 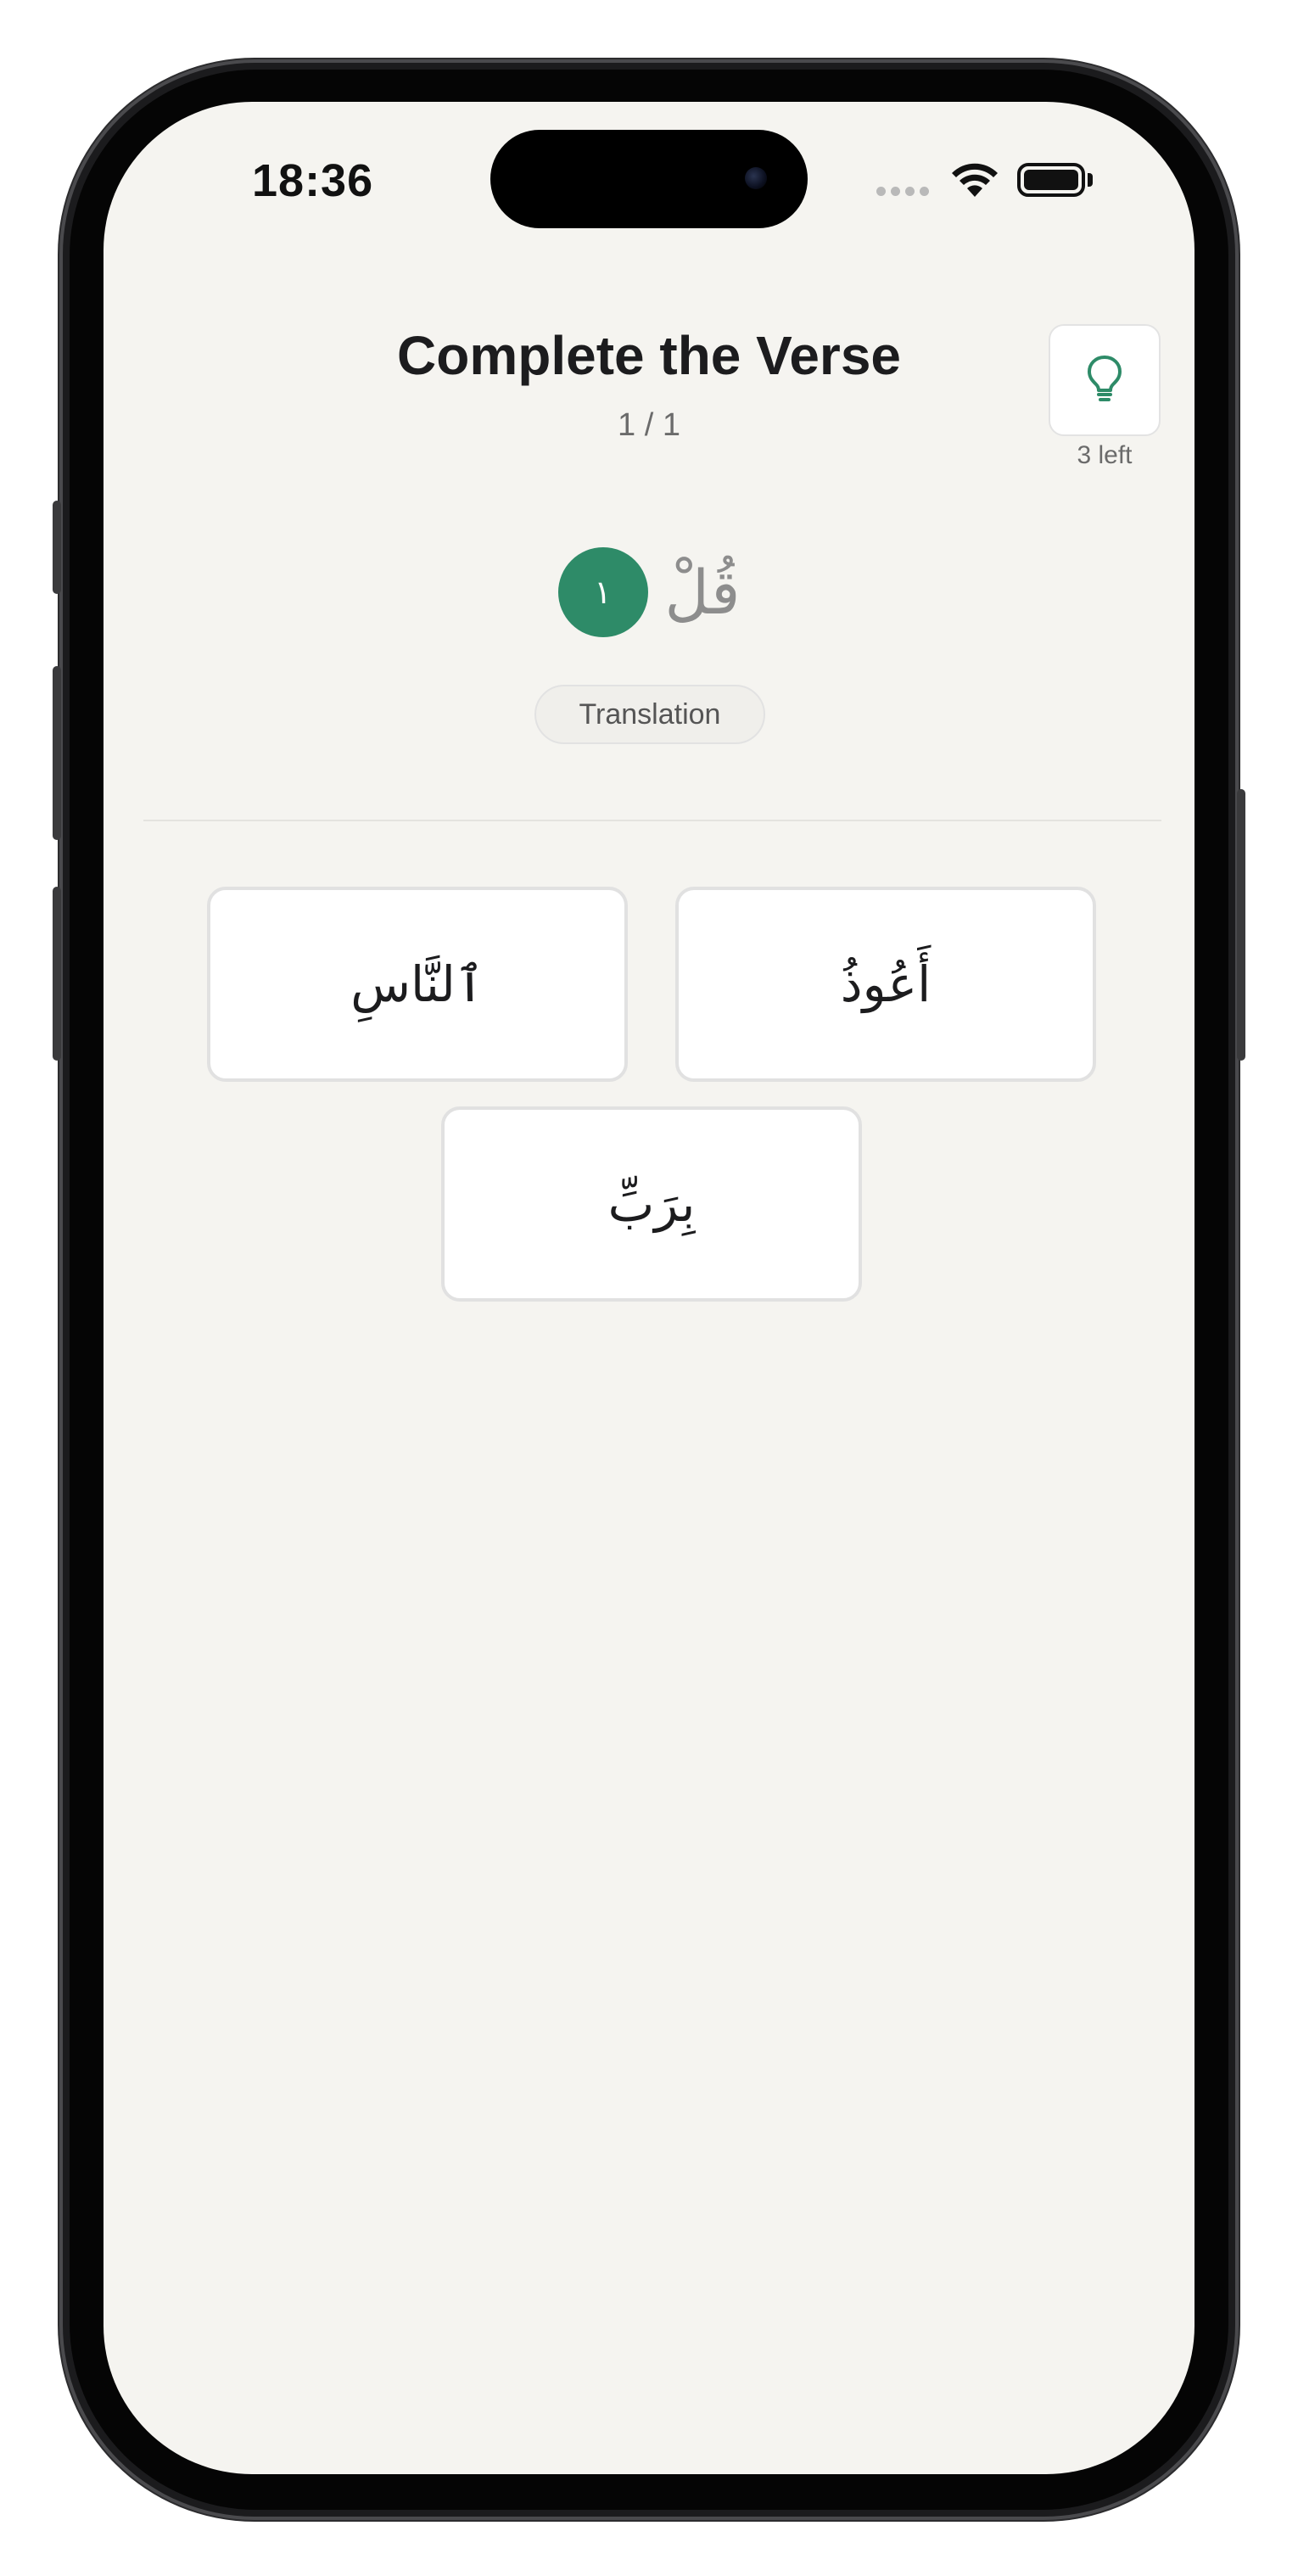 I want to click on battery-tip, so click(x=1090, y=180).